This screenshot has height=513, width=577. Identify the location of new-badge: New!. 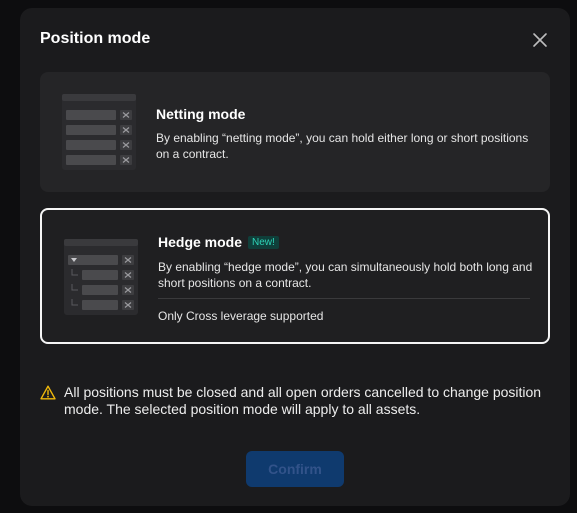
(263, 242).